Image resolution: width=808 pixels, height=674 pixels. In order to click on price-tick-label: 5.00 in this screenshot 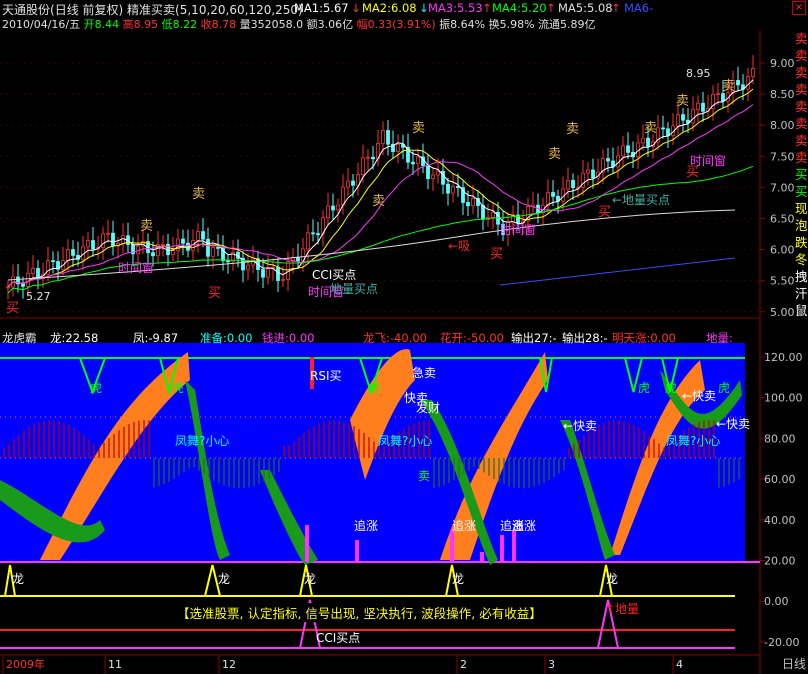, I will do `click(782, 312)`.